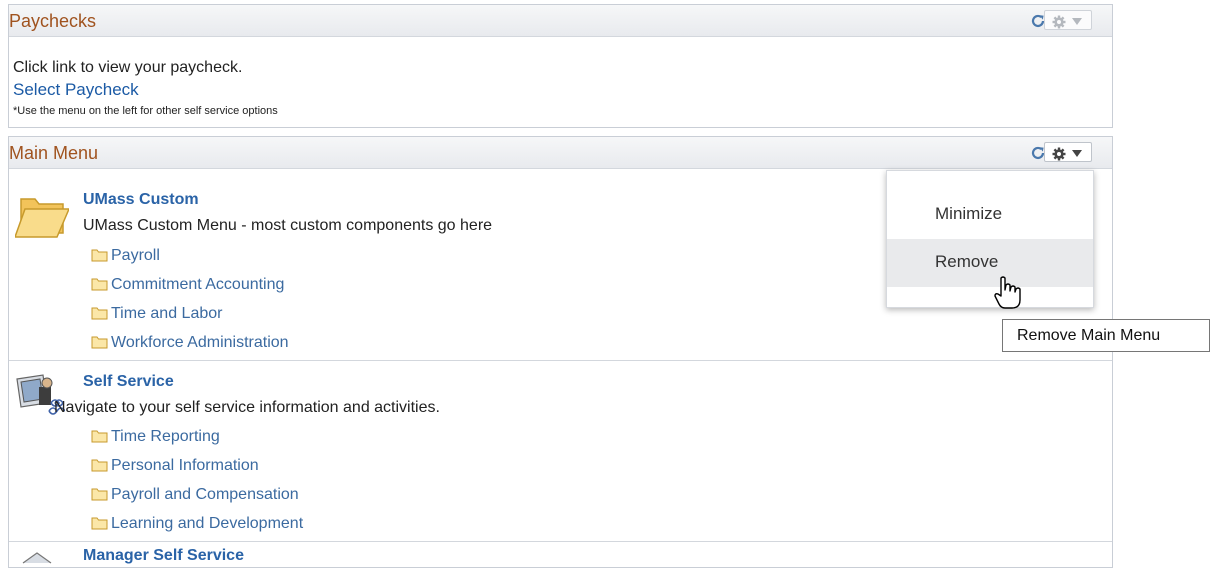 This screenshot has width=1215, height=568. Describe the element at coordinates (1007, 292) in the screenshot. I see `hand-pointer-cursor-icon` at that location.